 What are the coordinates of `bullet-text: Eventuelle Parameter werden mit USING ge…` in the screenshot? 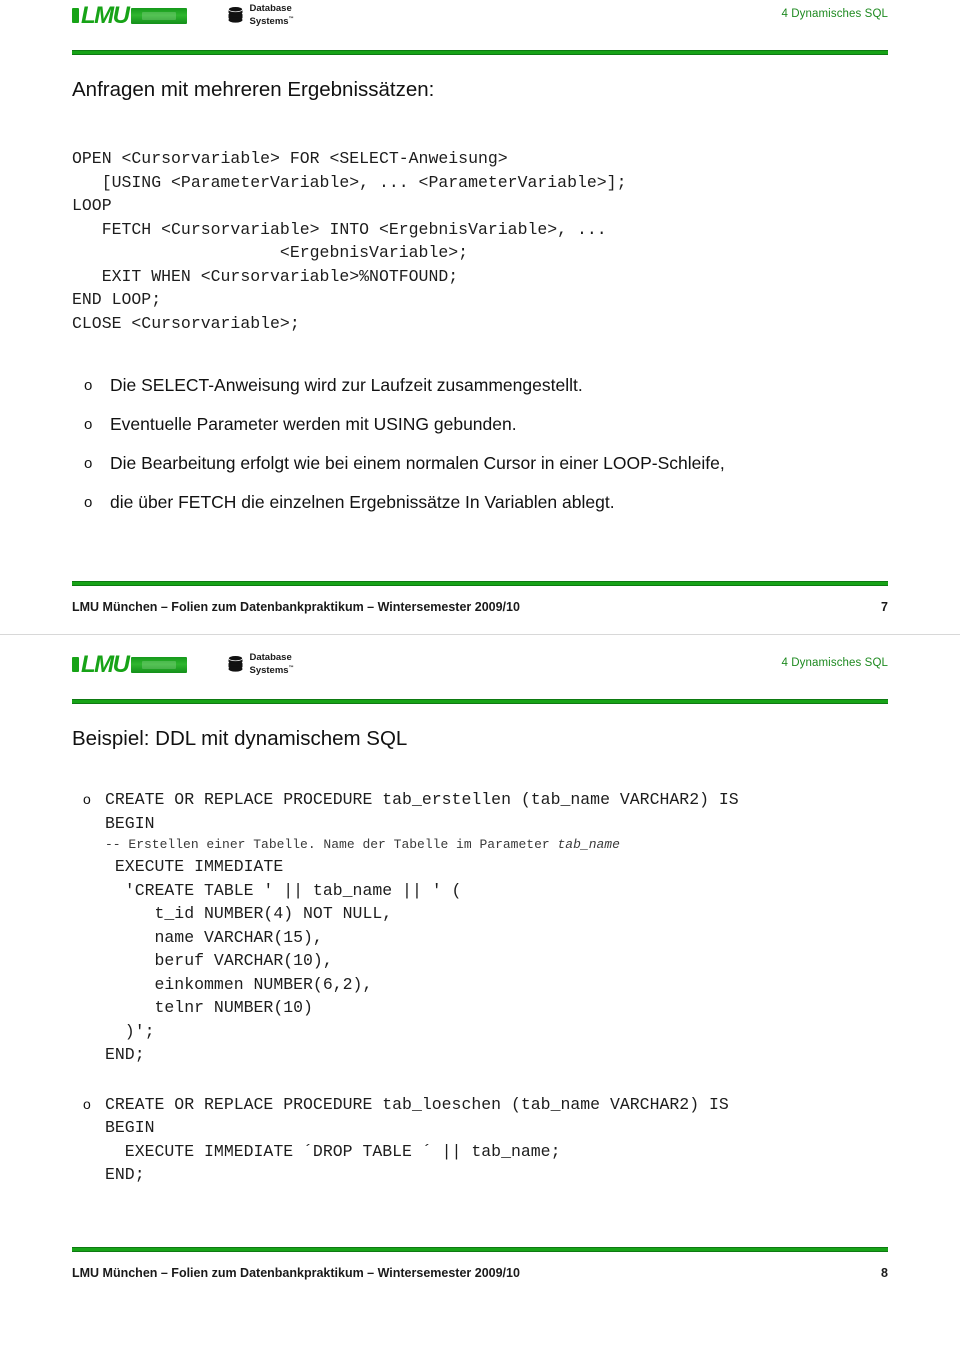 It's located at (313, 424).